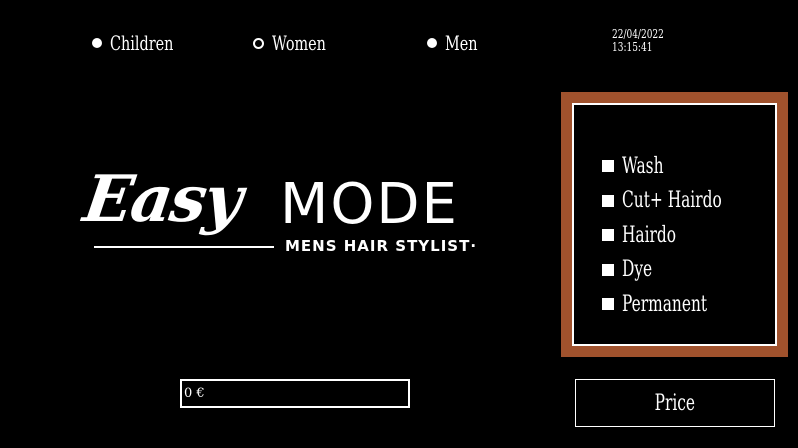 The image size is (798, 448). I want to click on radio-label-women: Women, so click(299, 43).